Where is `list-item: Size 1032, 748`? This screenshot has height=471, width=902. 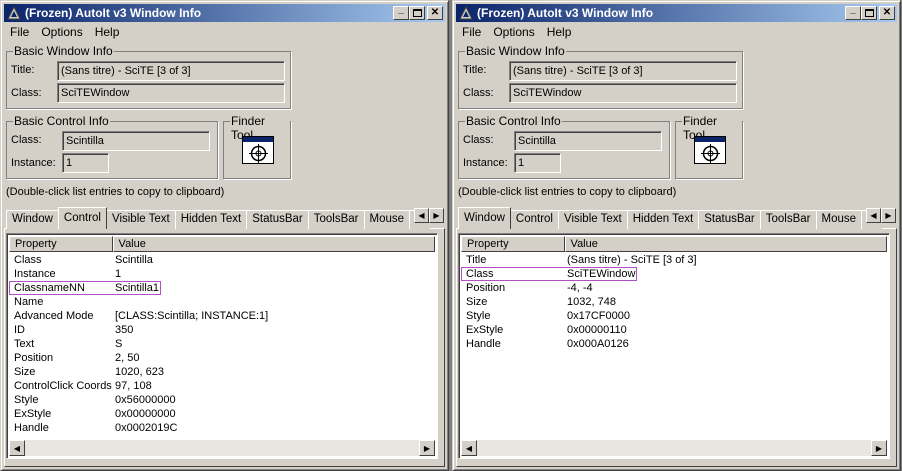 list-item: Size 1032, 748 is located at coordinates (674, 302).